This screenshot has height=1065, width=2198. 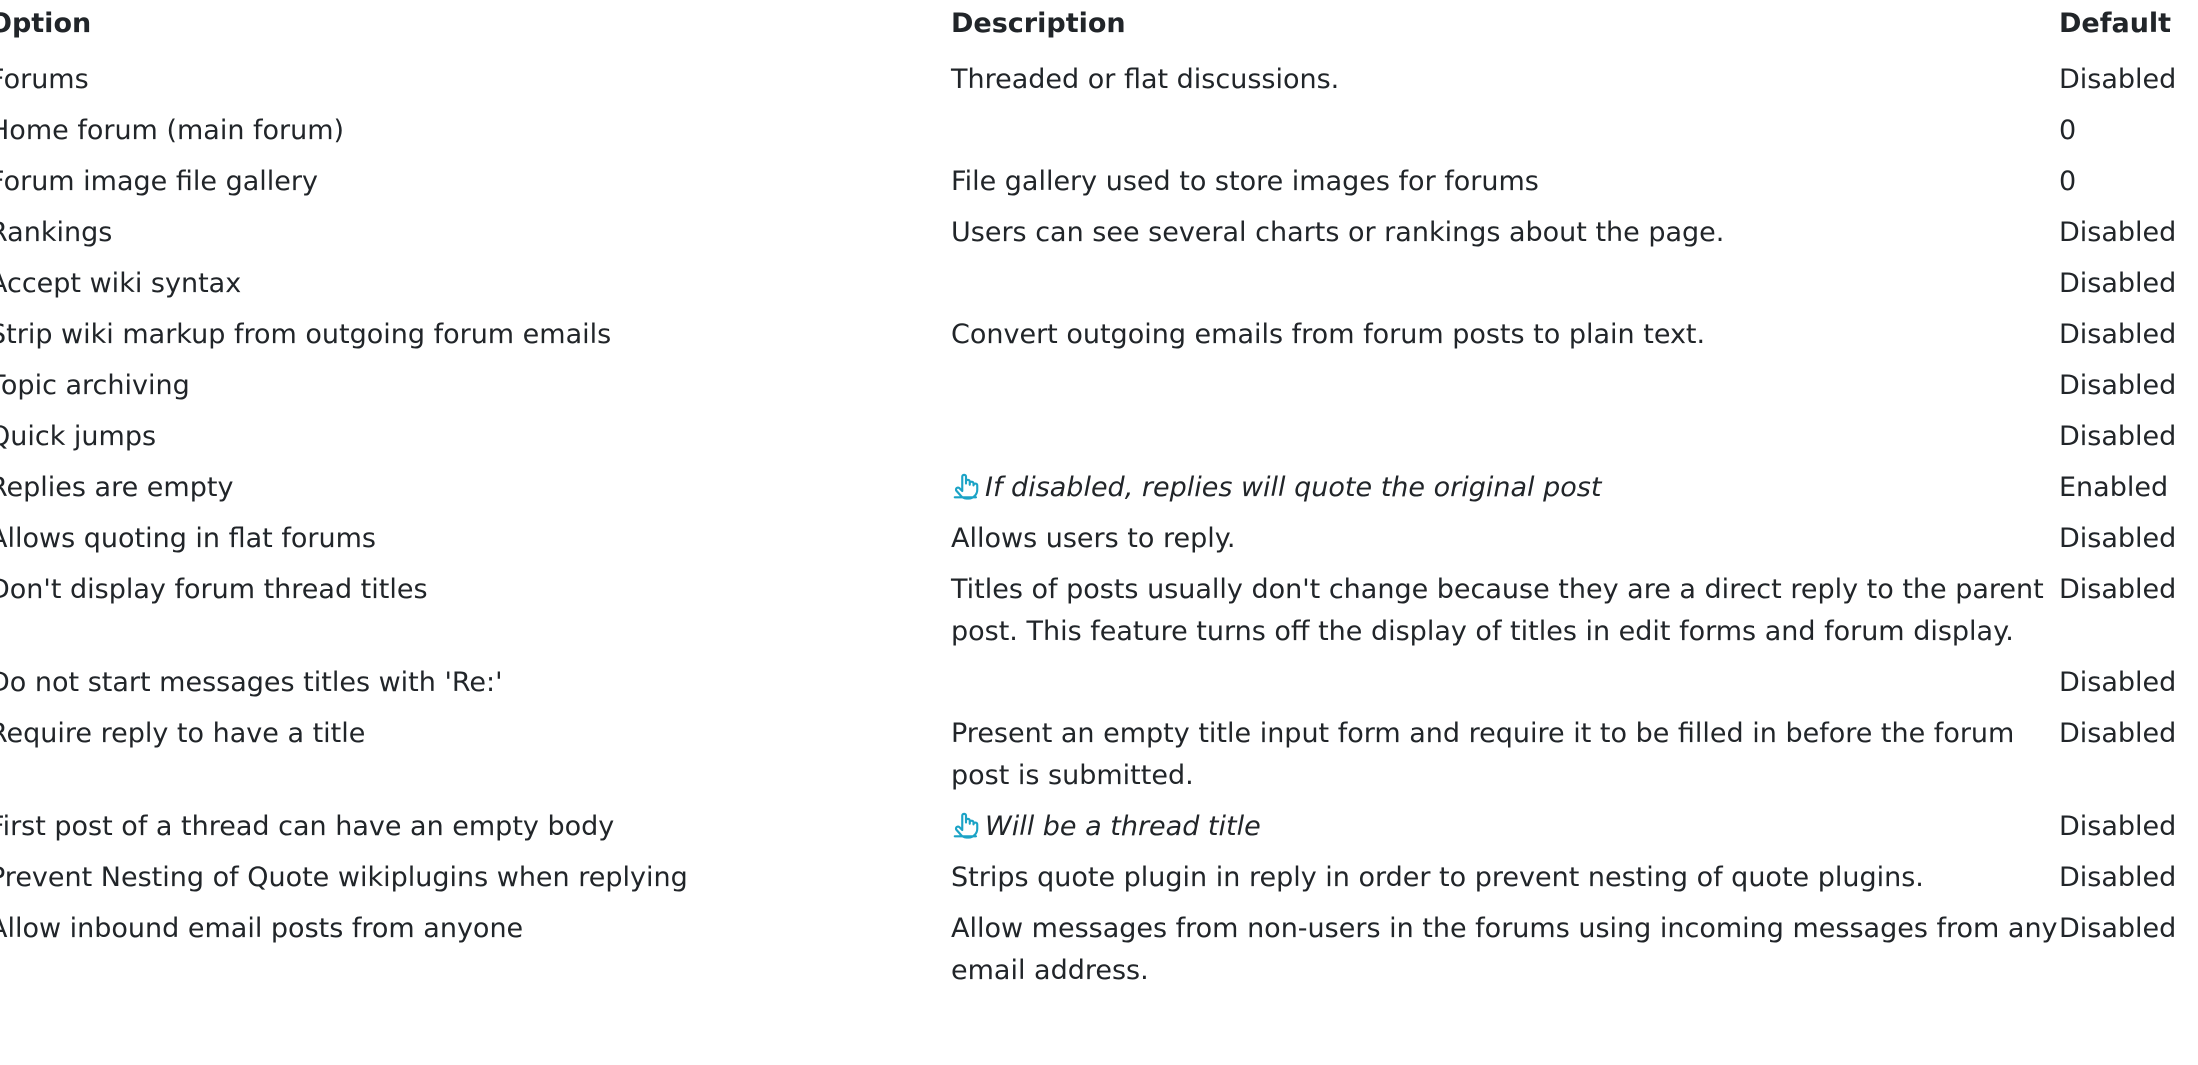 What do you see at coordinates (44, 79) in the screenshot?
I see `option-name: Forums` at bounding box center [44, 79].